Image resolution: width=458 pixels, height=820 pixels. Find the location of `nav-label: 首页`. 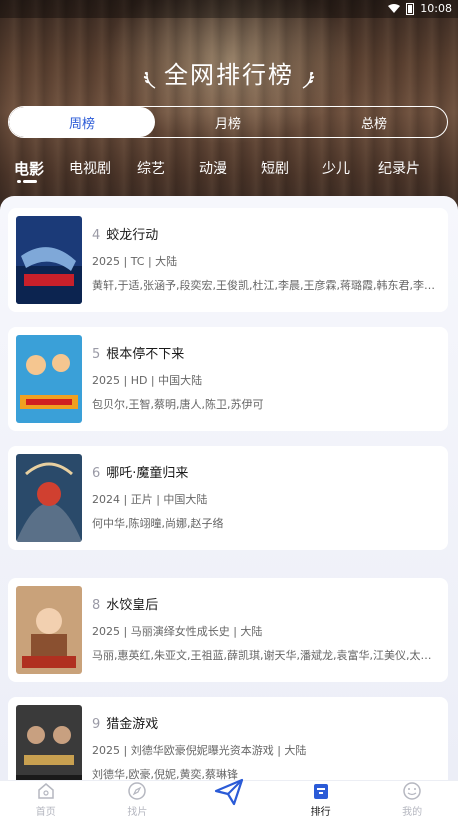

nav-label: 首页 is located at coordinates (45, 812).